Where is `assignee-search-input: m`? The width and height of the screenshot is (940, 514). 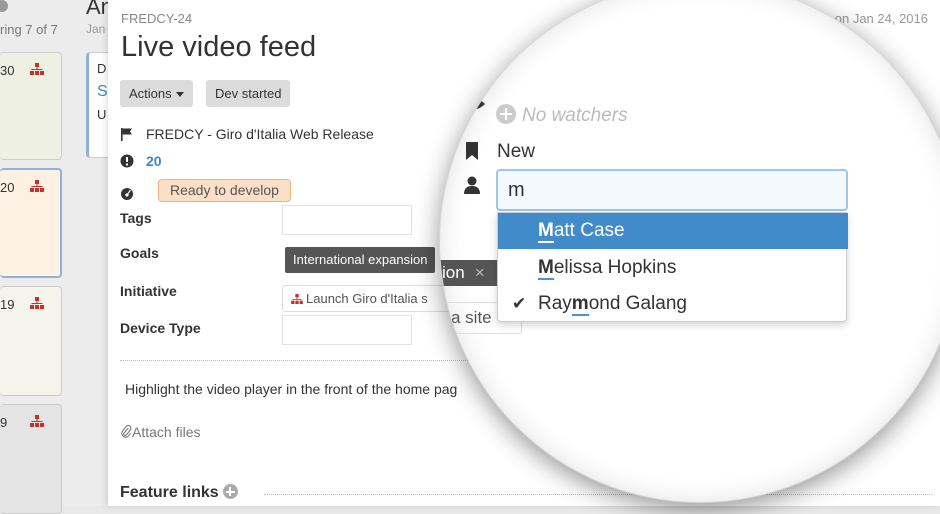 assignee-search-input: m is located at coordinates (672, 190).